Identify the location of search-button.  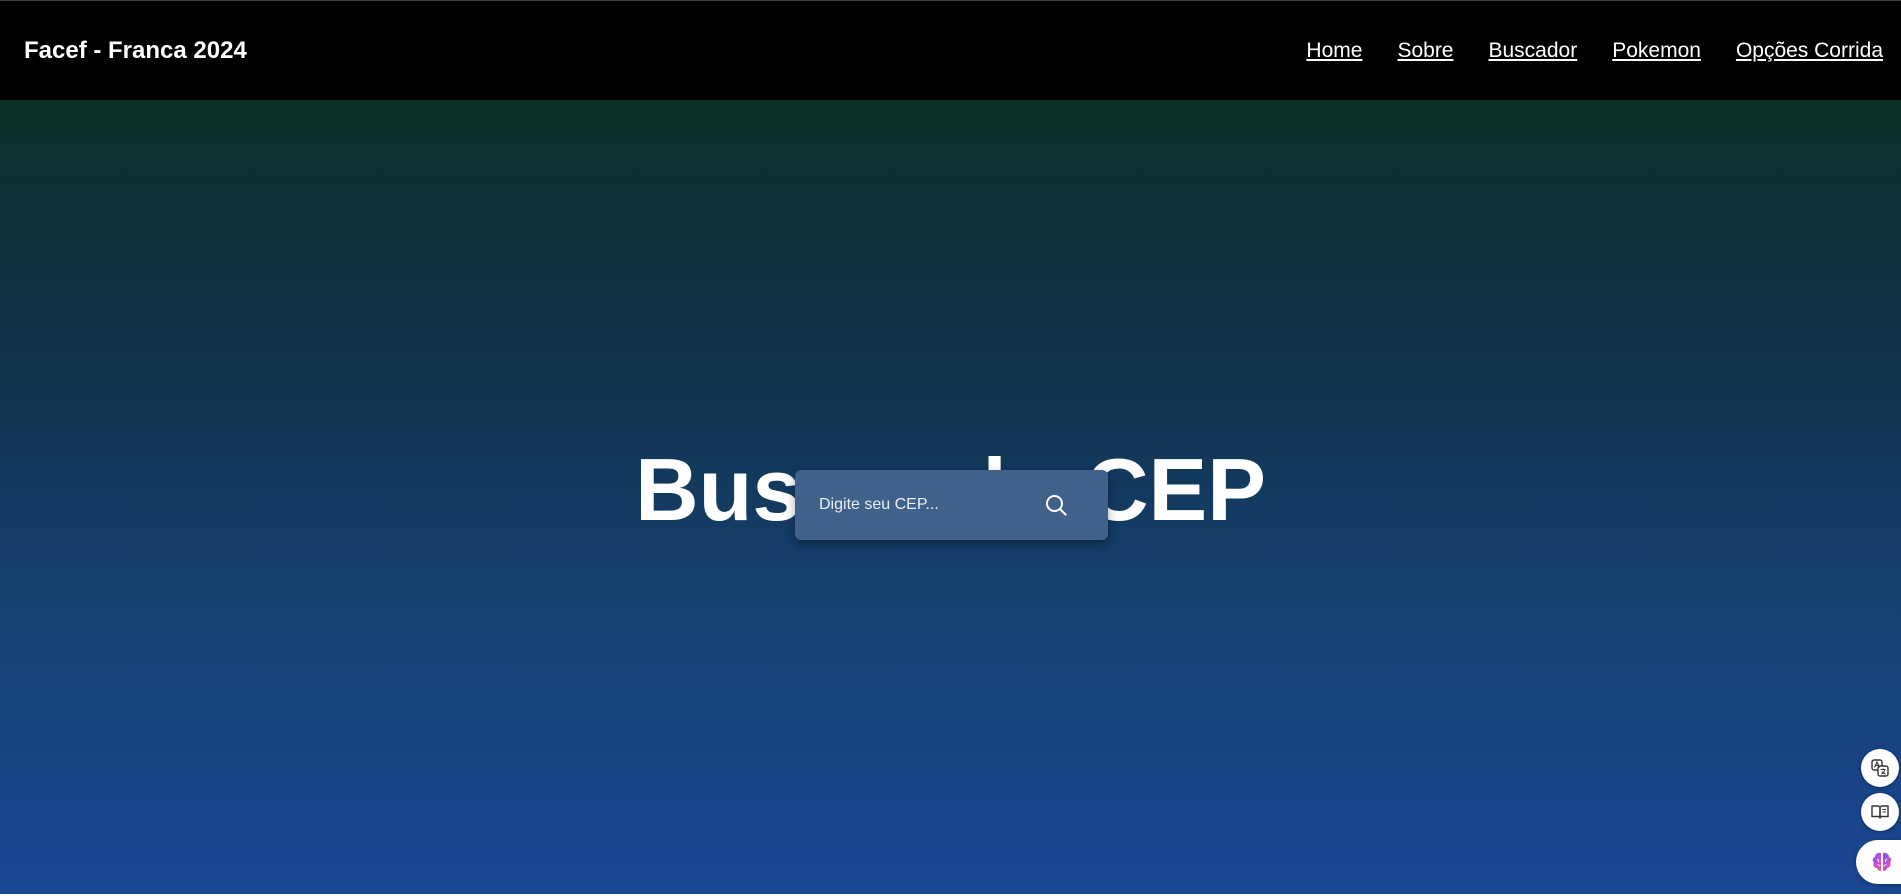
(1056, 505).